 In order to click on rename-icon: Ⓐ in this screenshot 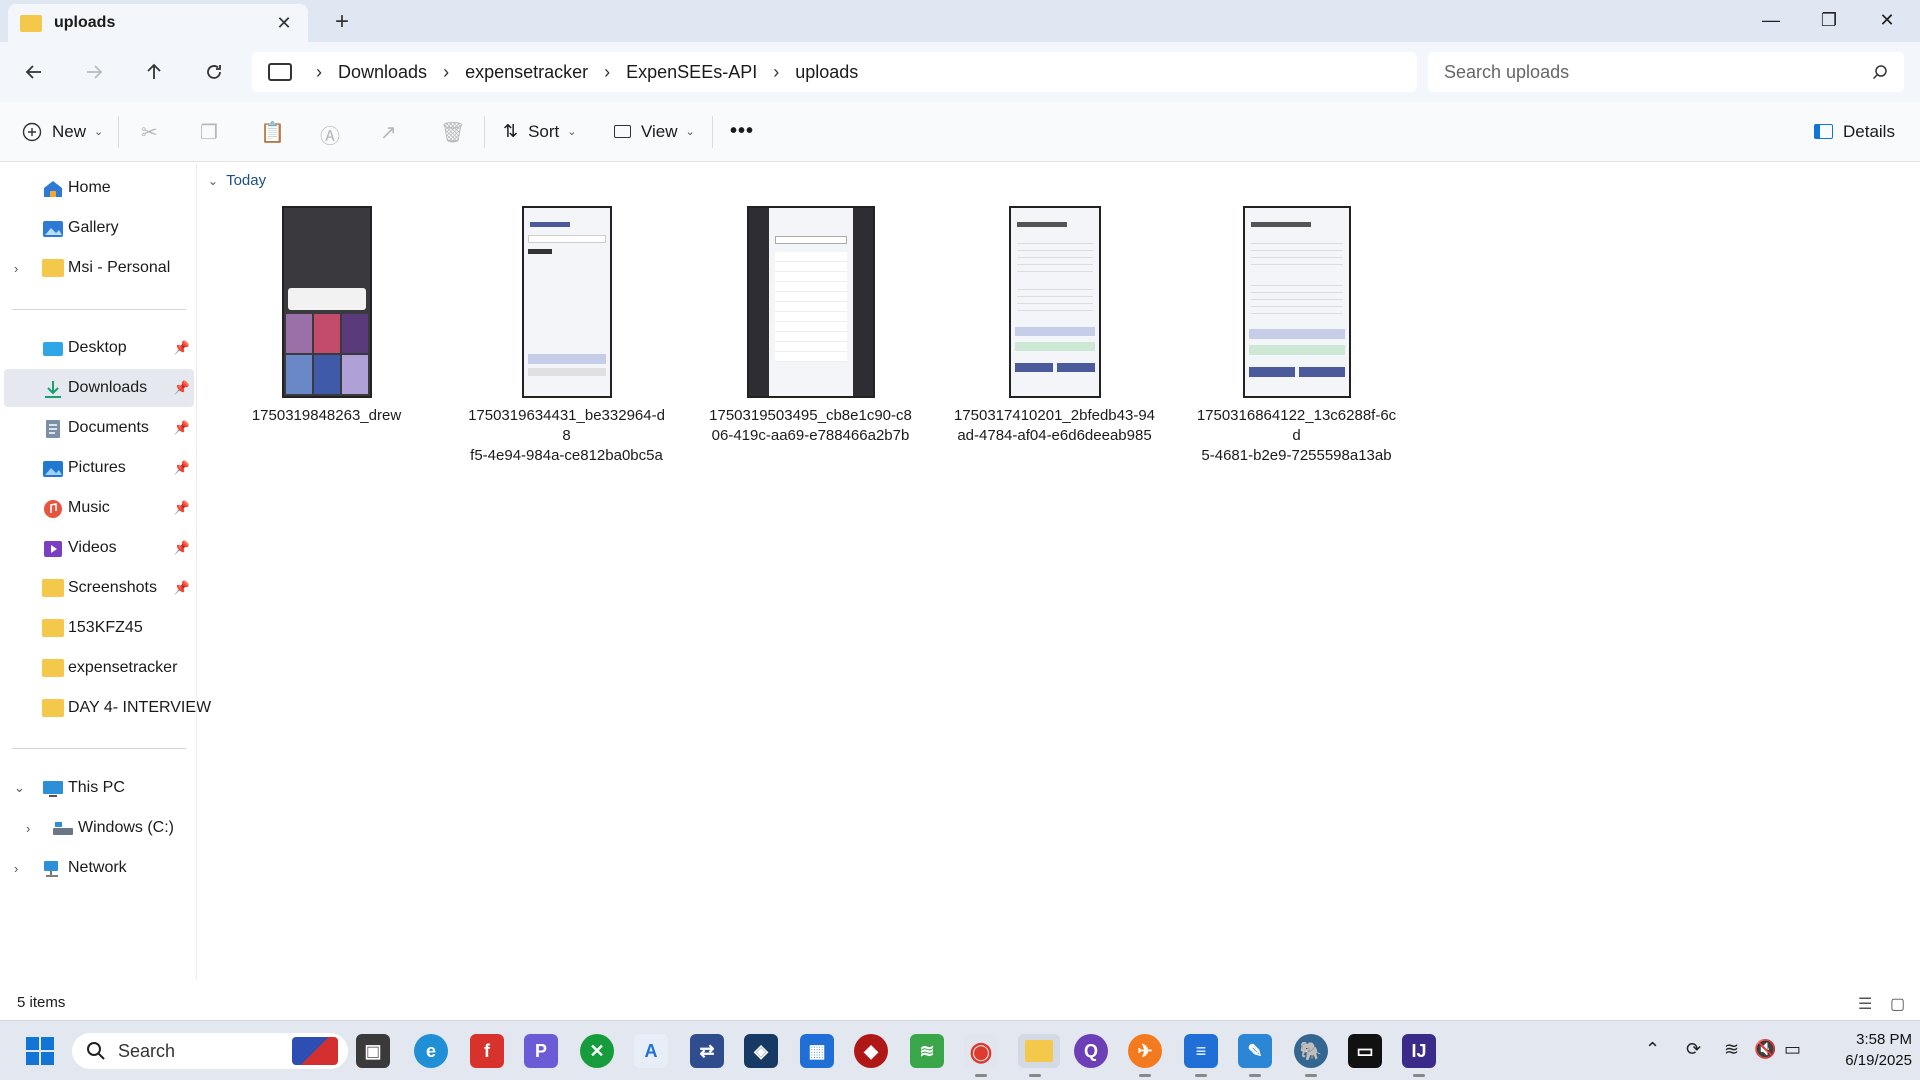, I will do `click(330, 134)`.